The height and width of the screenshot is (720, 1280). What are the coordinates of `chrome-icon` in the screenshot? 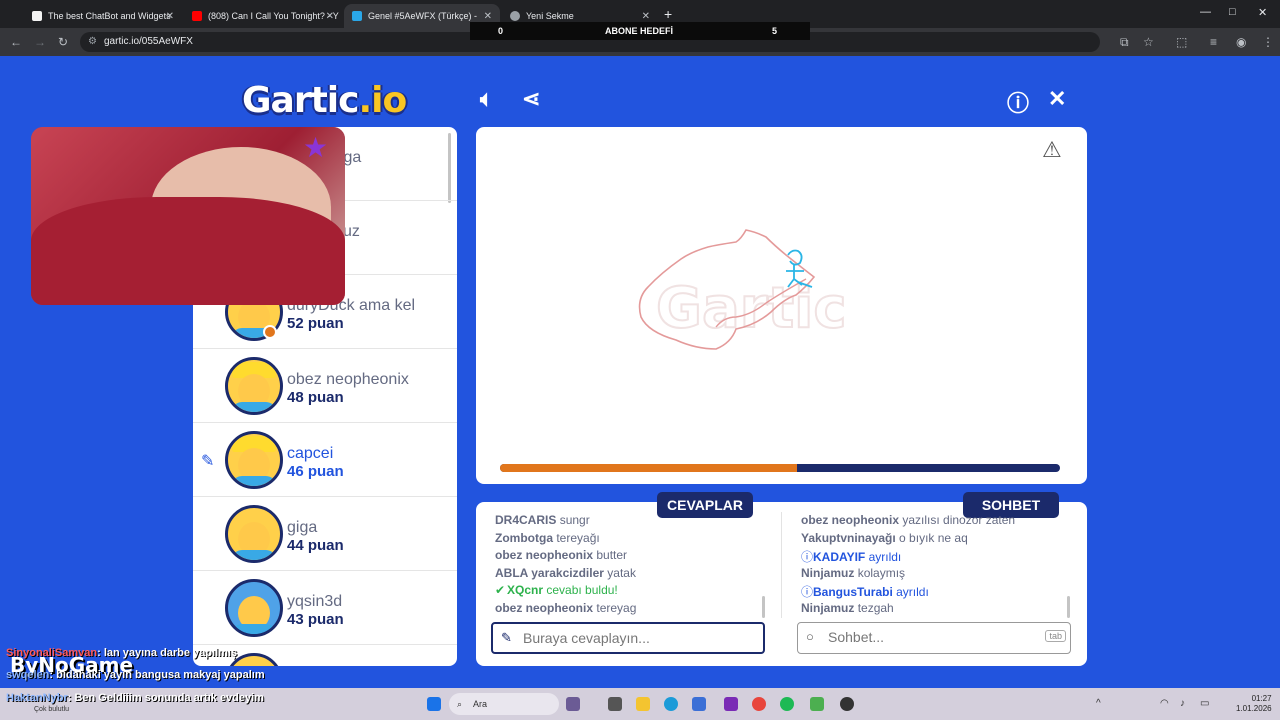 It's located at (759, 704).